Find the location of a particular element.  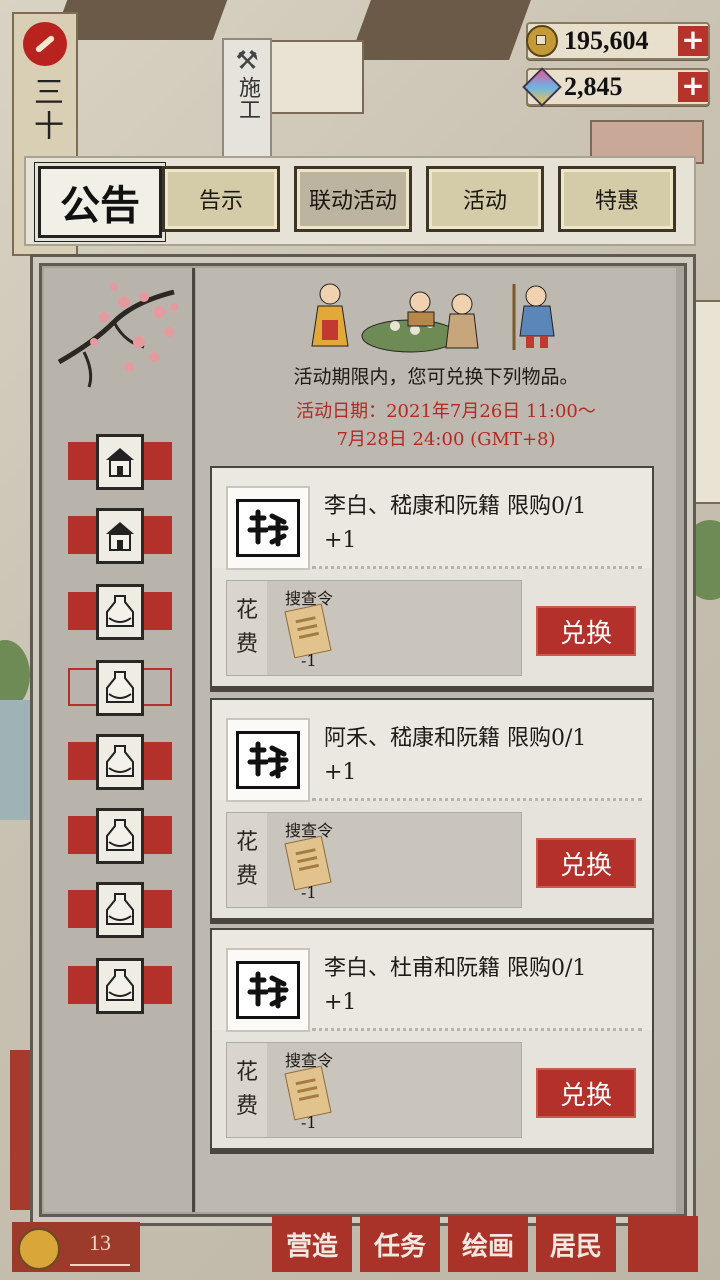

nav-build-button: 营造 is located at coordinates (312, 1244).